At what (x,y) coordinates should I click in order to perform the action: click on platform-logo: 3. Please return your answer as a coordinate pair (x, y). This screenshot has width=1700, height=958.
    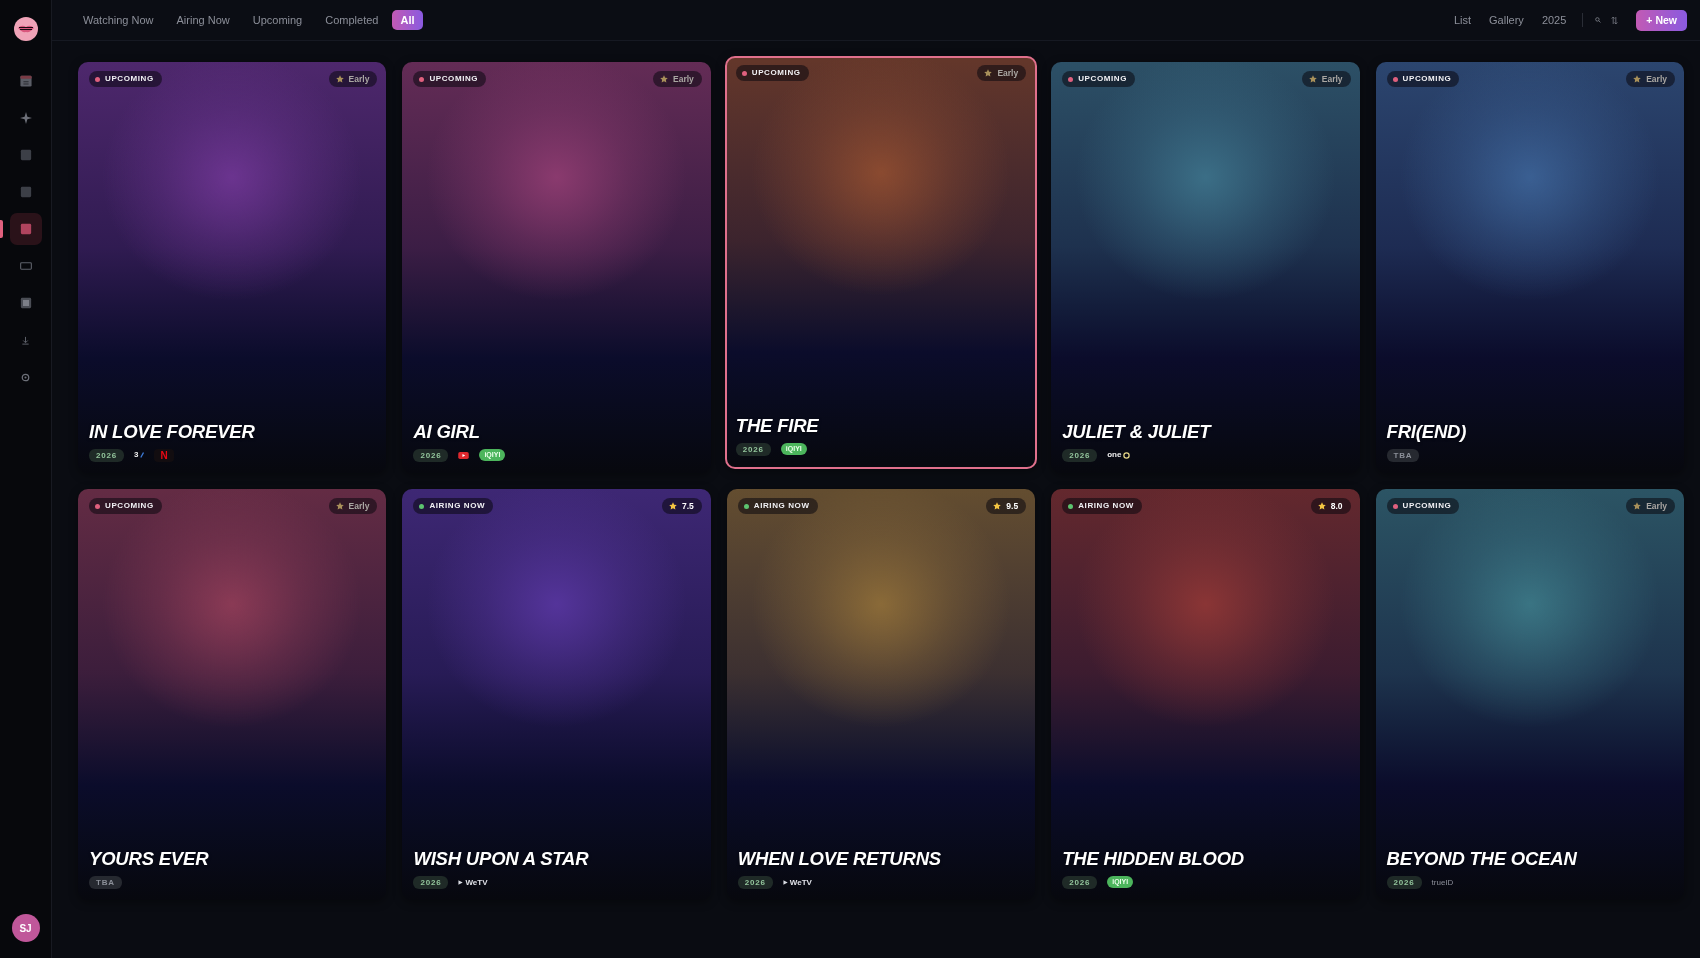
    Looking at the image, I should click on (136, 455).